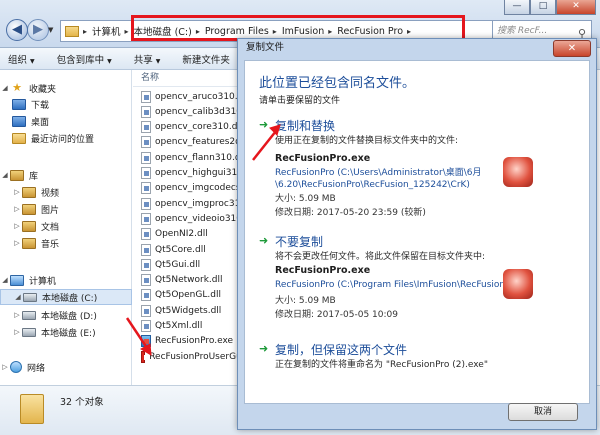 The height and width of the screenshot is (435, 600). I want to click on file-row: opencv_imgcodecs310.dll, so click(188, 188).